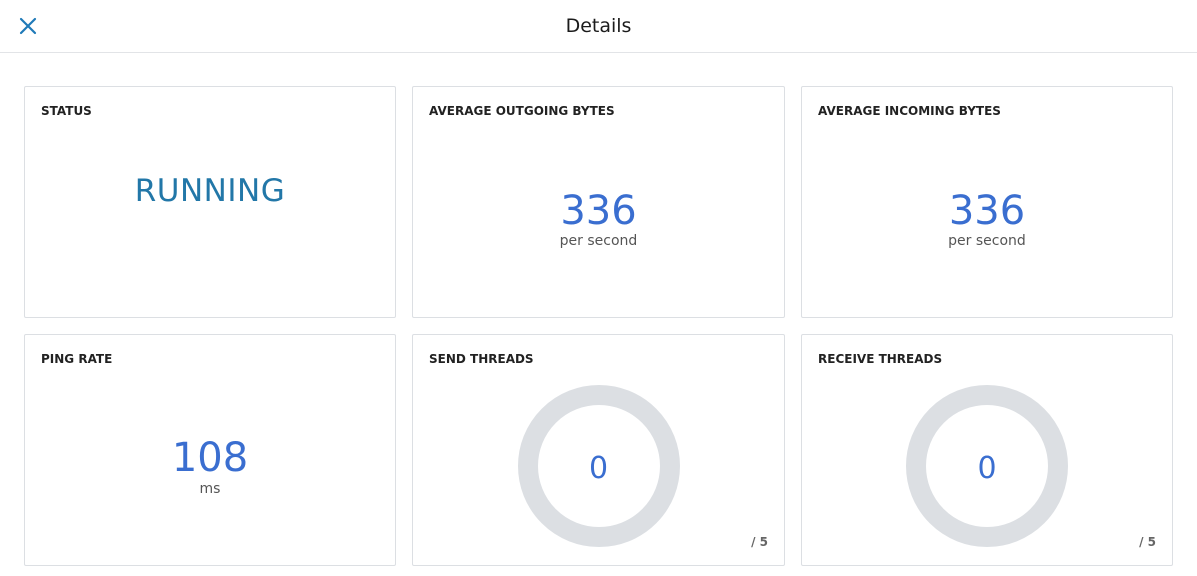  I want to click on status-card: STATUS RUNNING, so click(210, 202).